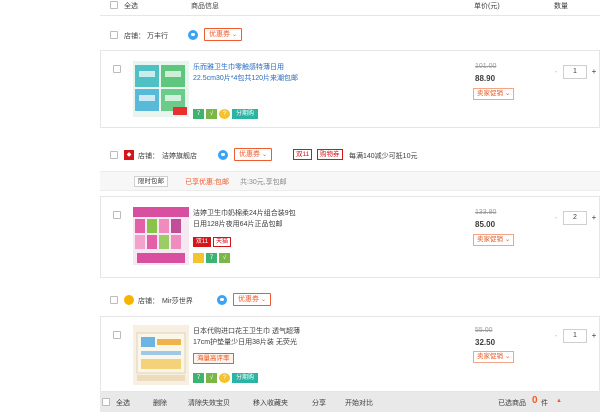  Describe the element at coordinates (106, 402) in the screenshot. I see `footer-select-all-checkbox` at that location.